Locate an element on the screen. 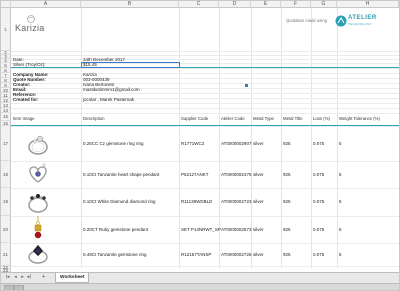 This screenshot has width=400, height=291. row-header: 21 is located at coordinates (6, 254).